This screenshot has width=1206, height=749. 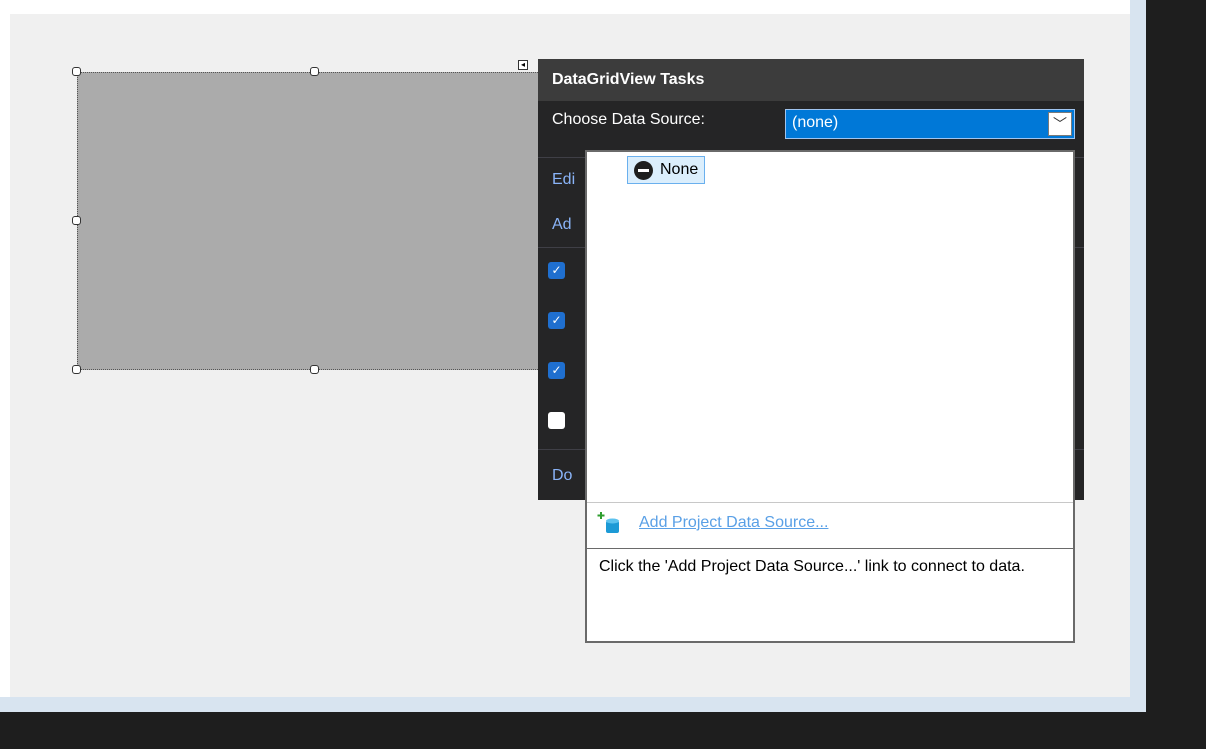 I want to click on resize-handle-left, so click(x=76, y=220).